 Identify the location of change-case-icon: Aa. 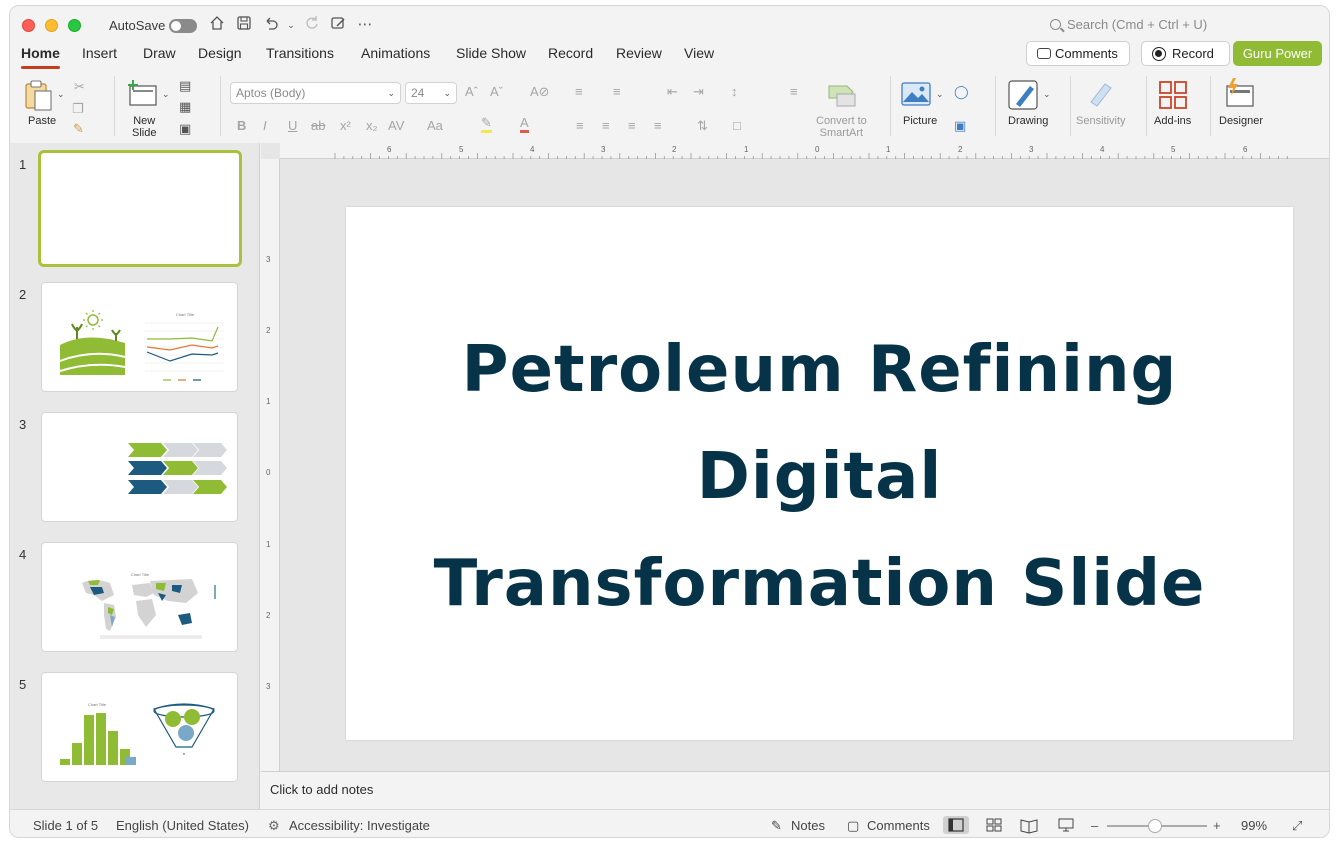
(435, 125).